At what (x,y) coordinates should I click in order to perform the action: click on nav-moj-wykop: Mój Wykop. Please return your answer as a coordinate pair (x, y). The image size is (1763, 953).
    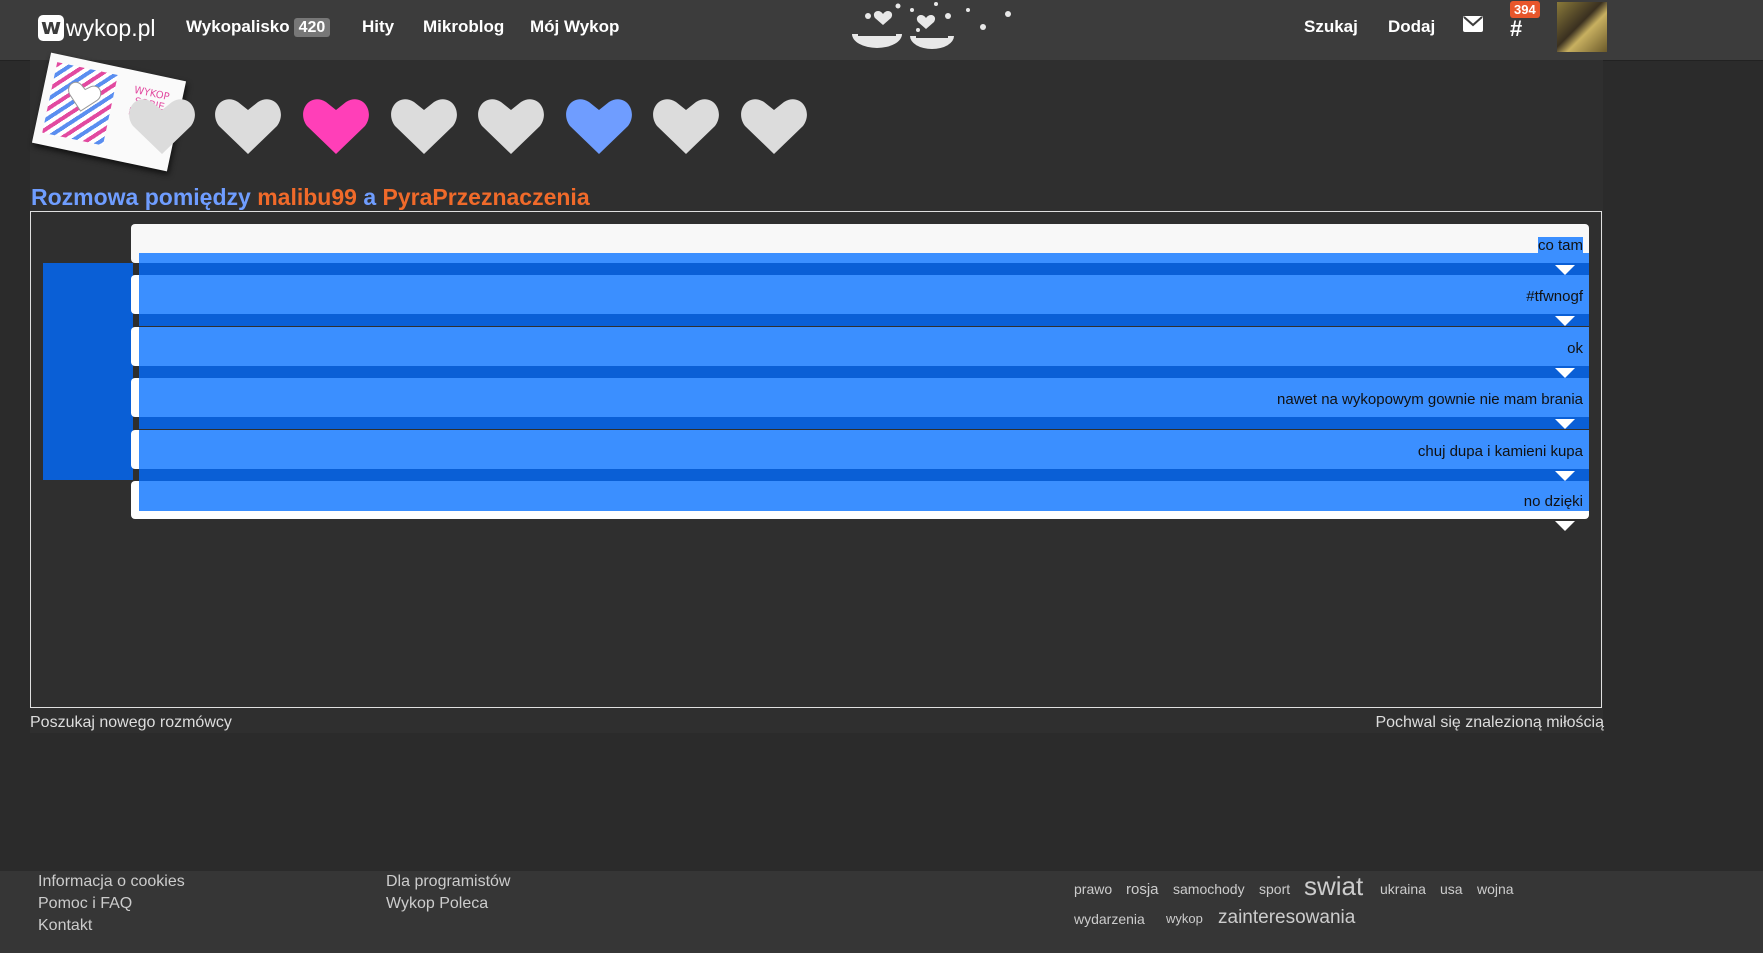
    Looking at the image, I should click on (574, 27).